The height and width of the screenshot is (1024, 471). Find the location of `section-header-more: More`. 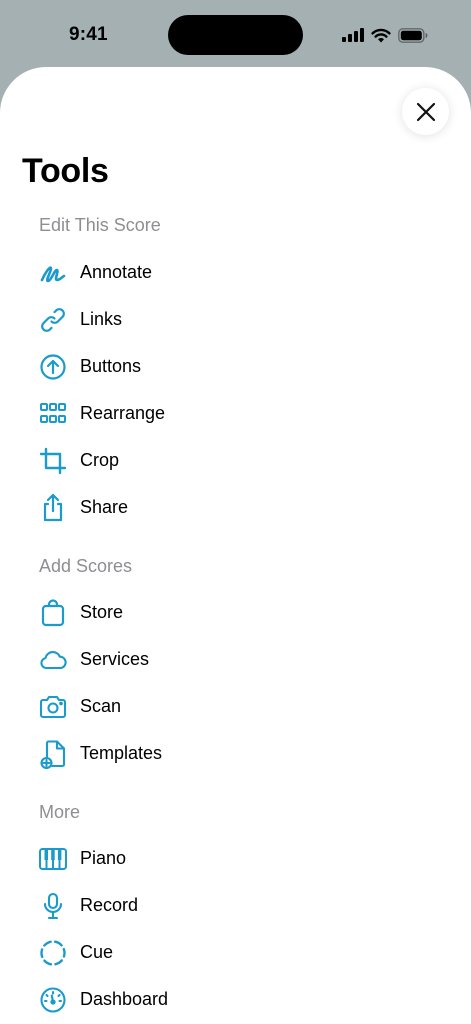

section-header-more: More is located at coordinates (60, 812).